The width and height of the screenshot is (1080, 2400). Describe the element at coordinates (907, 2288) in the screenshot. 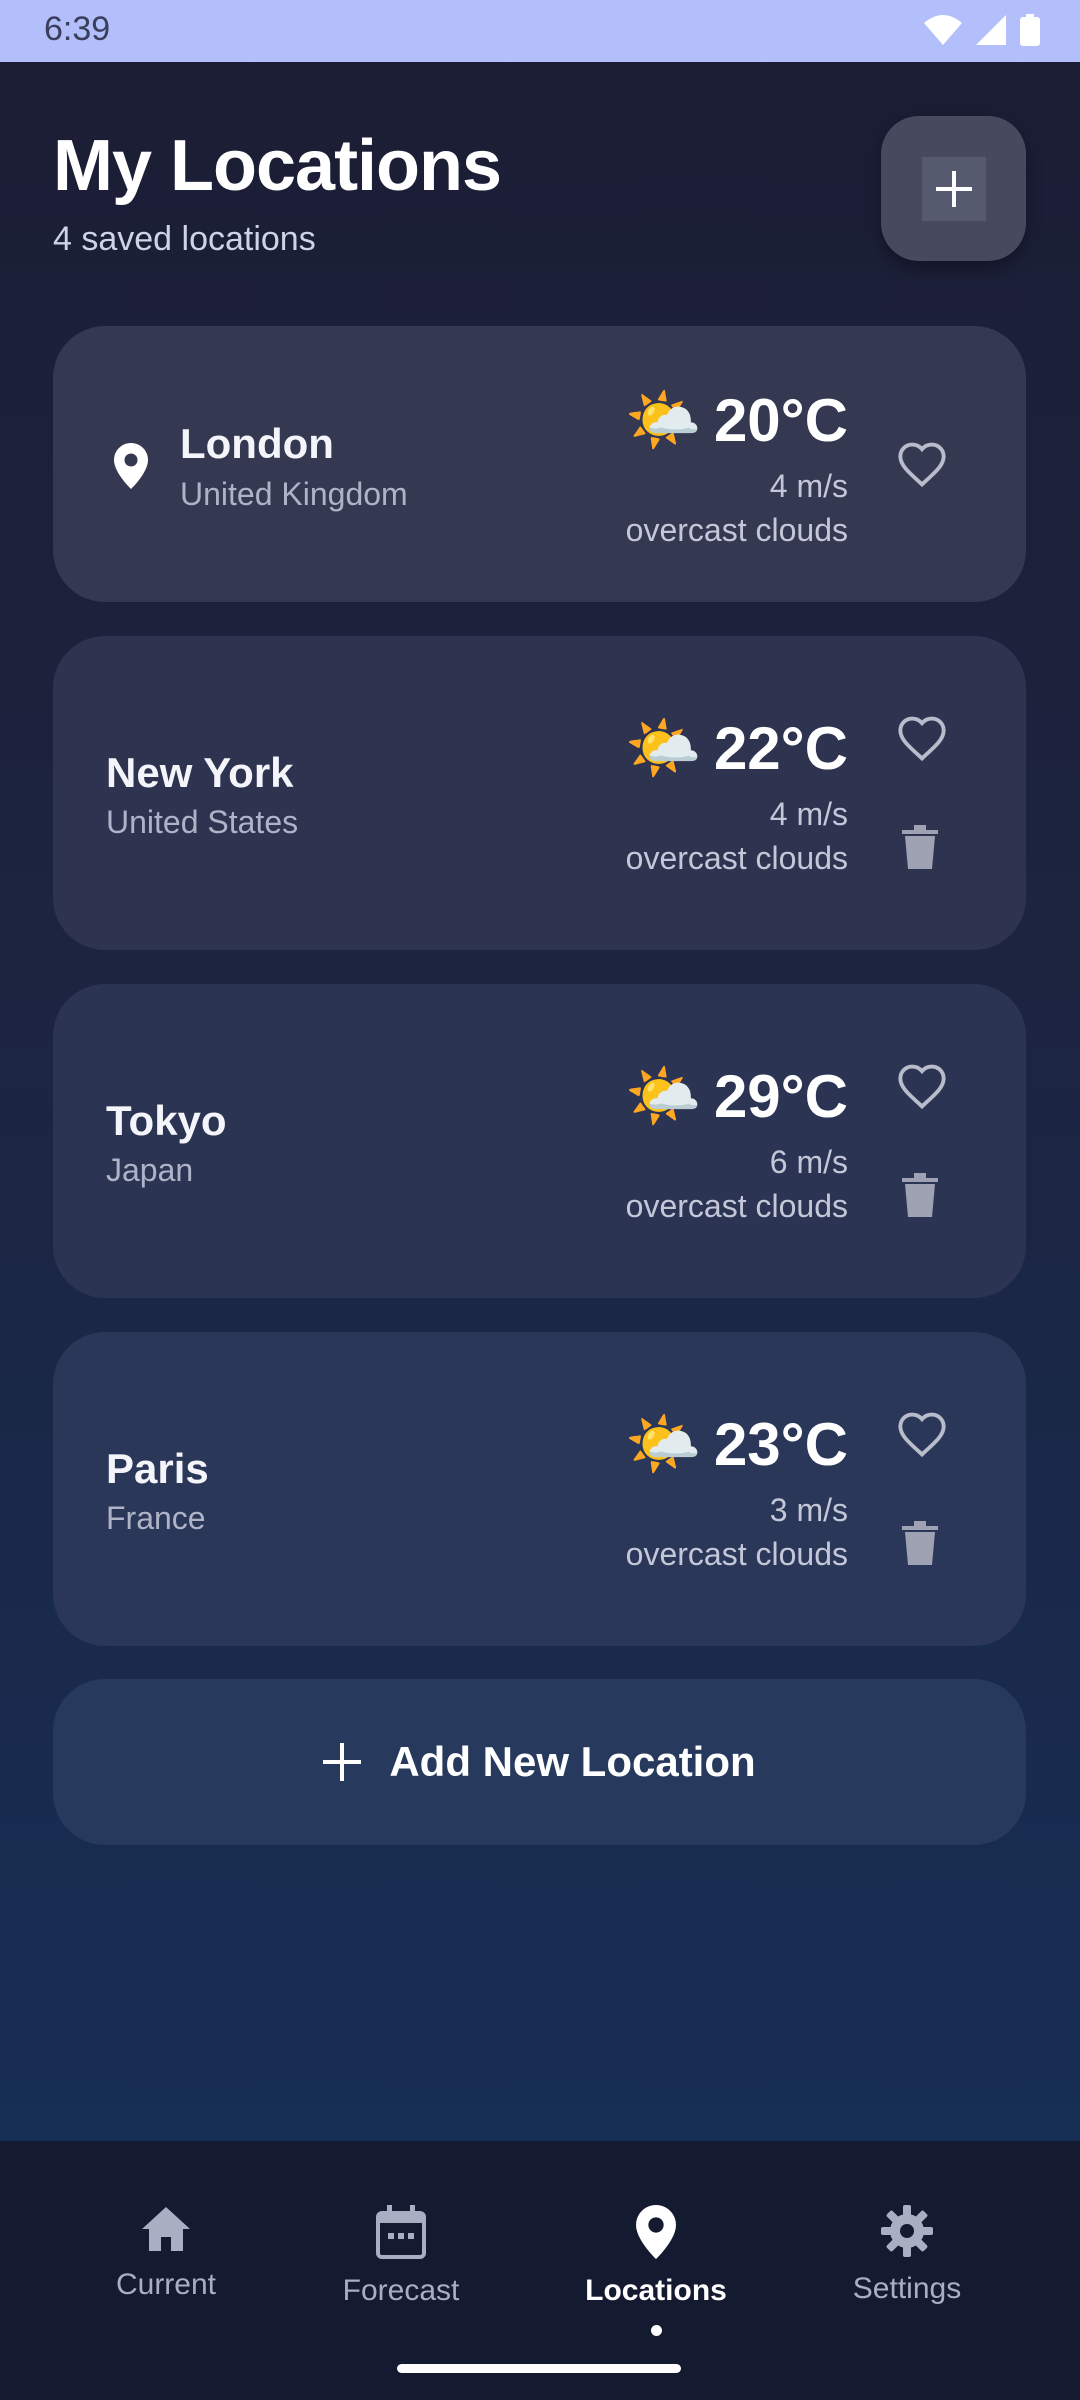

I see `nav-label: Settings` at that location.